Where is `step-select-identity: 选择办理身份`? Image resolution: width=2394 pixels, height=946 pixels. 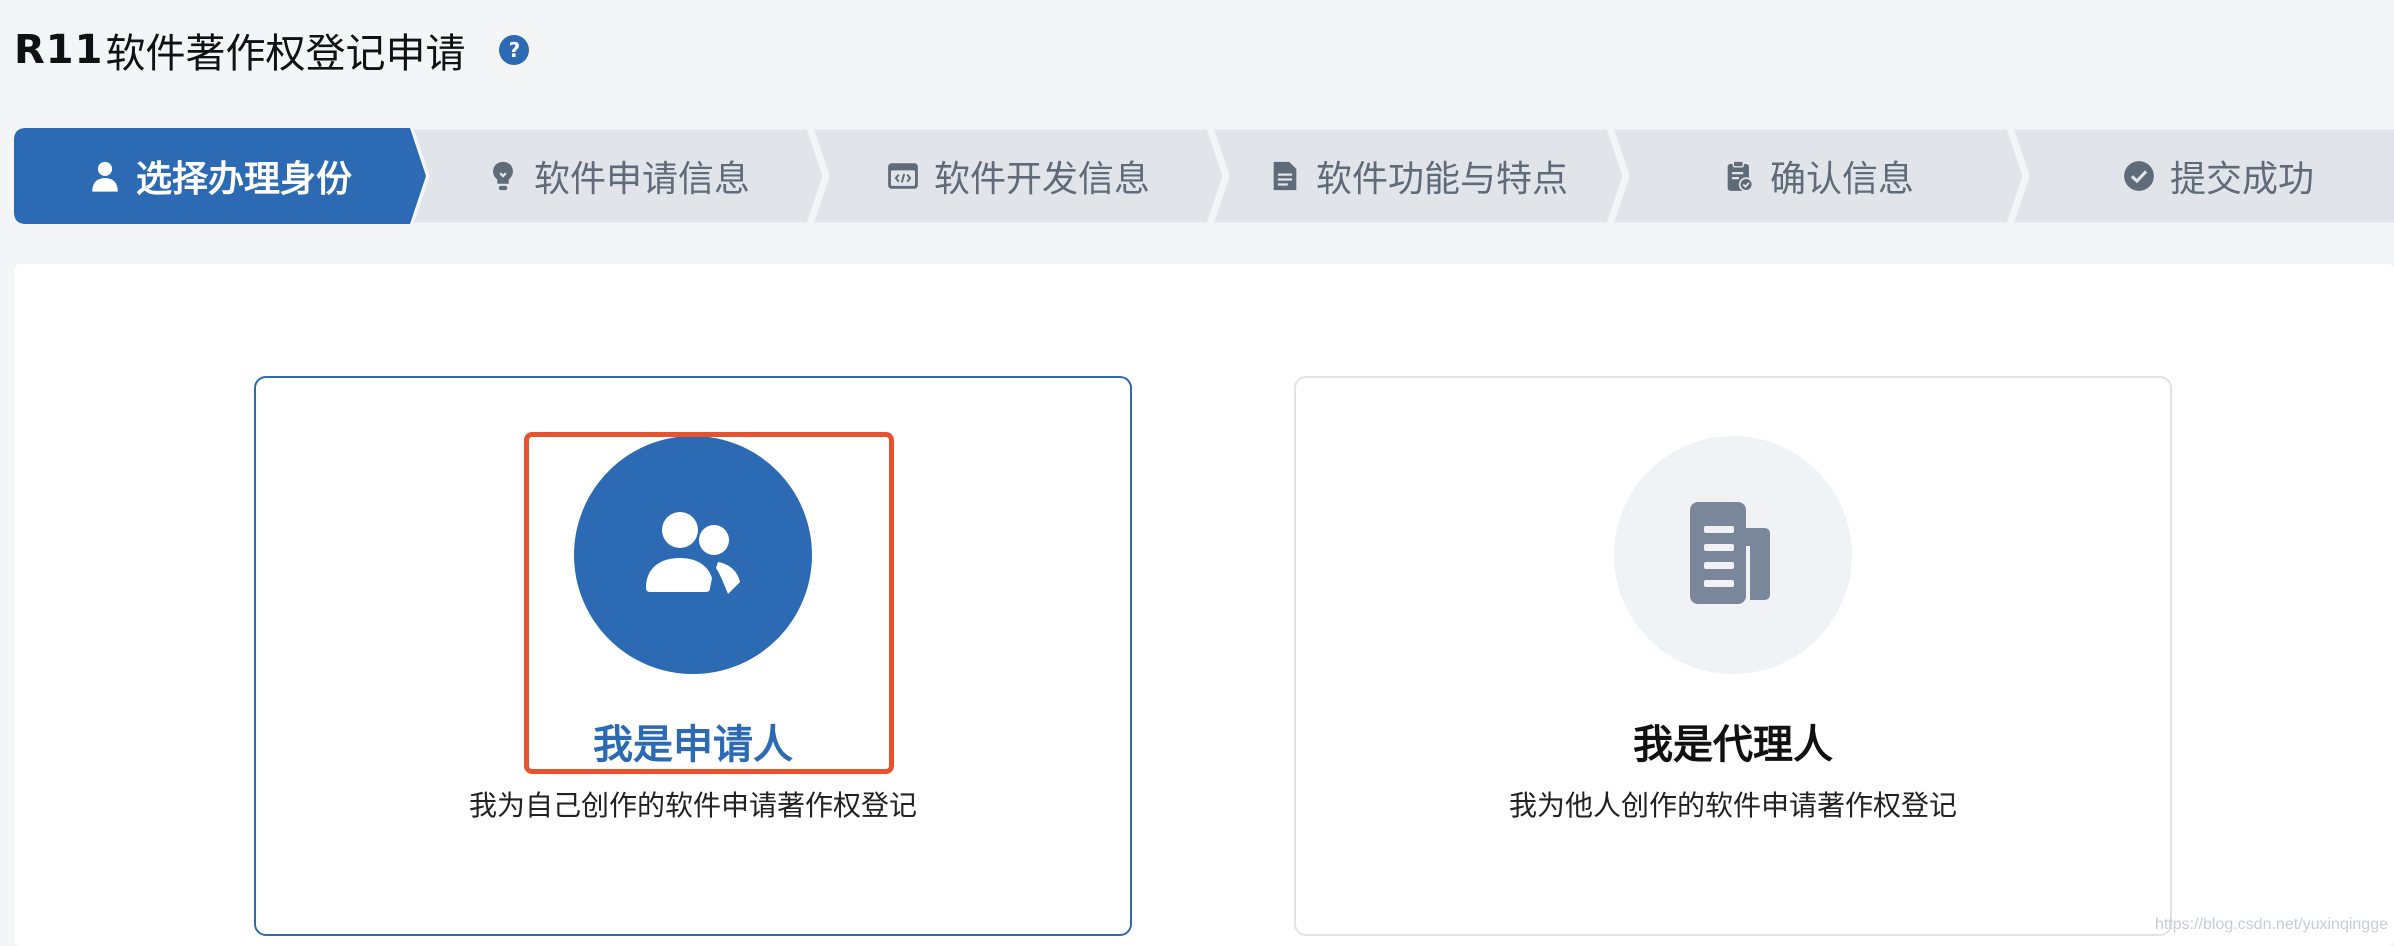 step-select-identity: 选择办理身份 is located at coordinates (220, 176).